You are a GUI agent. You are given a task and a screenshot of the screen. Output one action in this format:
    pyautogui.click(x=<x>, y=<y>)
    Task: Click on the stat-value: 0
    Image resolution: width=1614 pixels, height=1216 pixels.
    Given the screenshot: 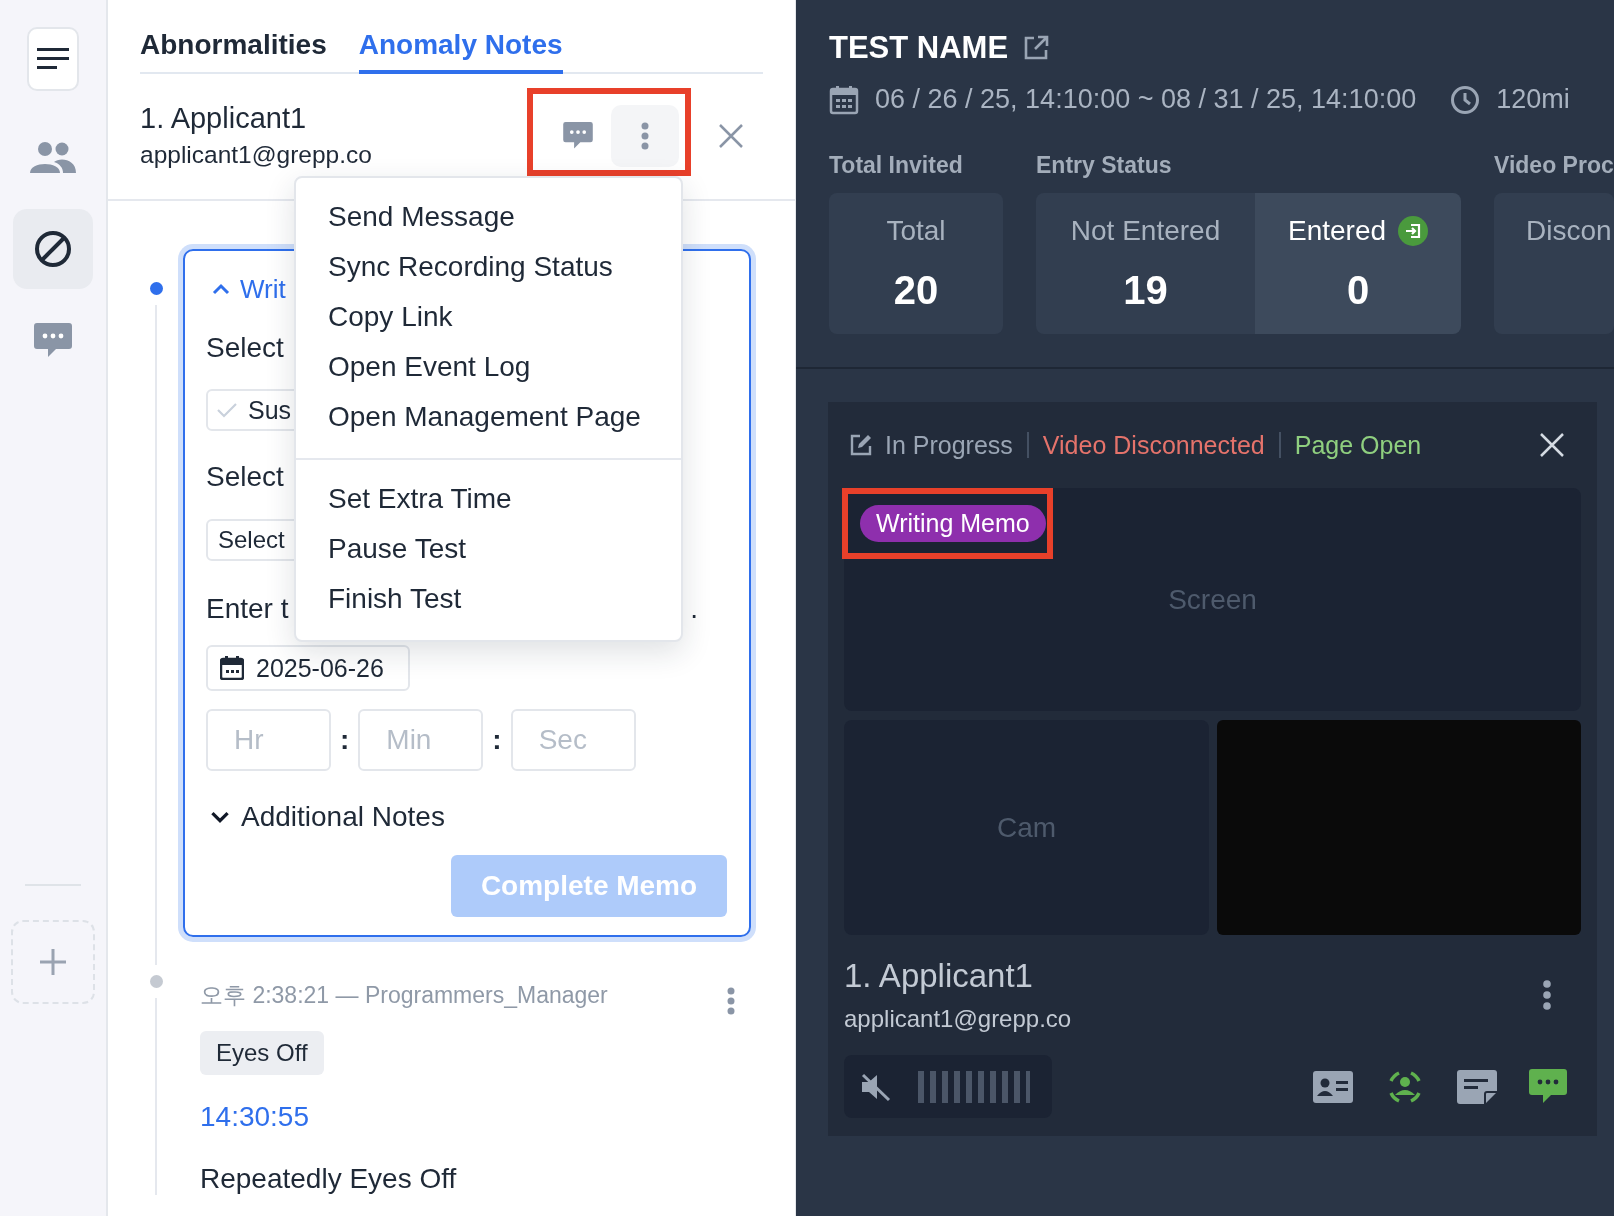 What is the action you would take?
    pyautogui.click(x=1358, y=290)
    